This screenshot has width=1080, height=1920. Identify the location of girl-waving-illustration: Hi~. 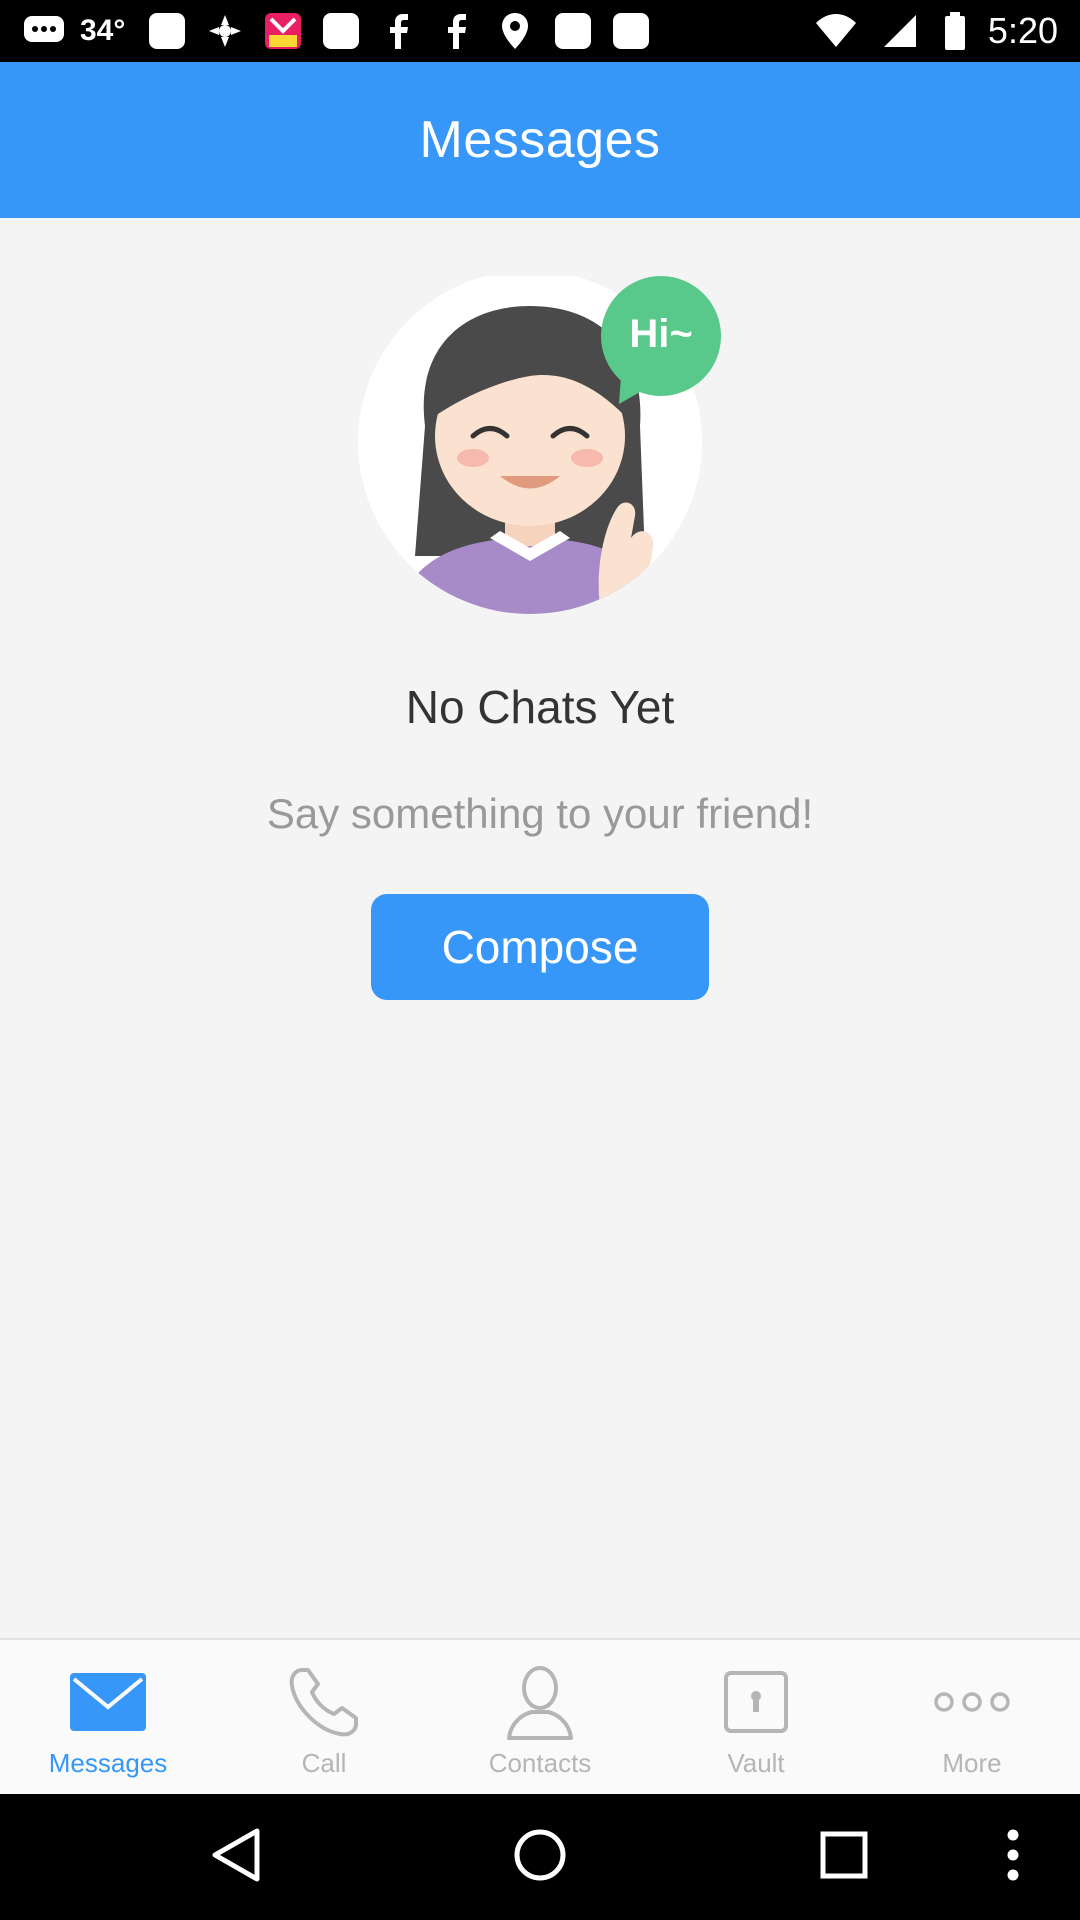
(540, 443).